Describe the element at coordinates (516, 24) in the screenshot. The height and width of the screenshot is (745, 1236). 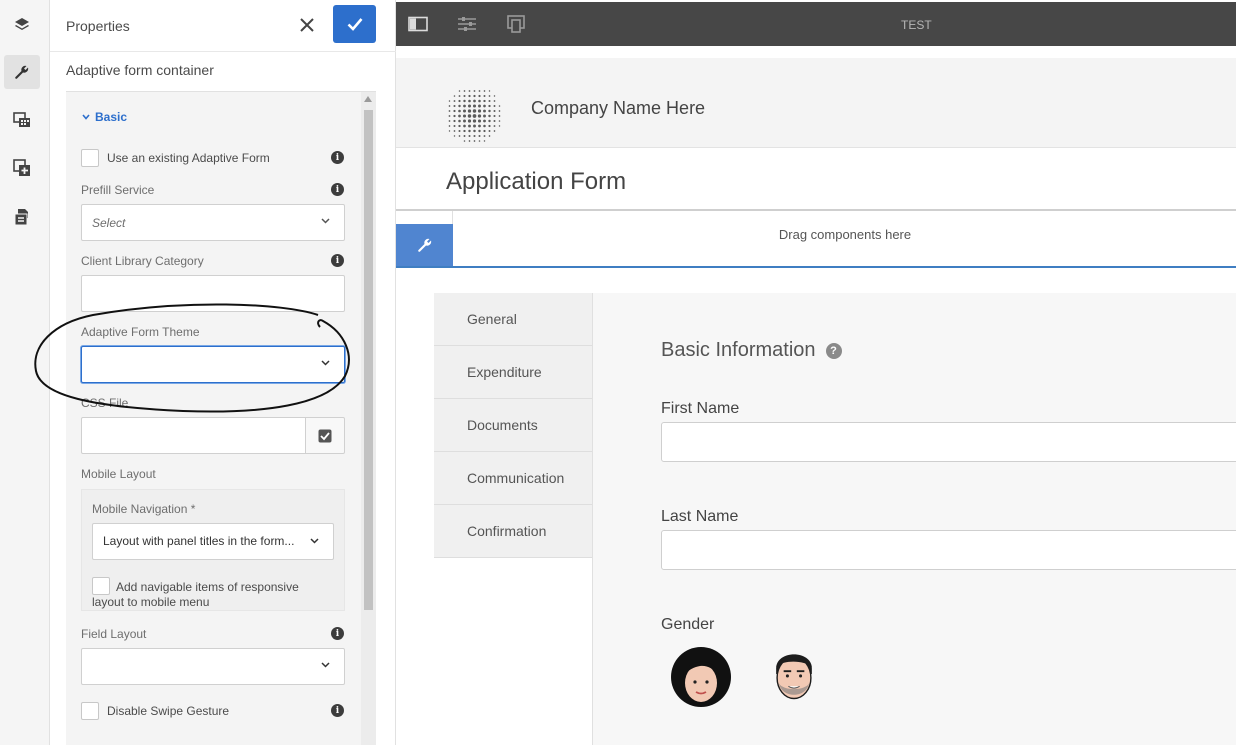
I see `emulator-icon` at that location.